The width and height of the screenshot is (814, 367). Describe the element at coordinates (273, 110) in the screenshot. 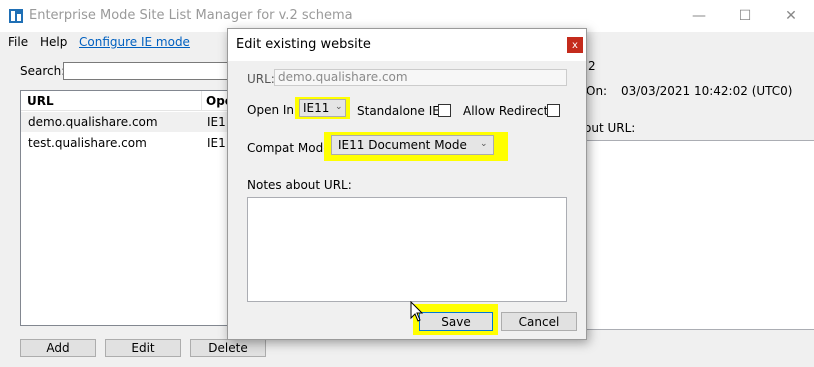

I see `open-in-label: Open In:` at that location.